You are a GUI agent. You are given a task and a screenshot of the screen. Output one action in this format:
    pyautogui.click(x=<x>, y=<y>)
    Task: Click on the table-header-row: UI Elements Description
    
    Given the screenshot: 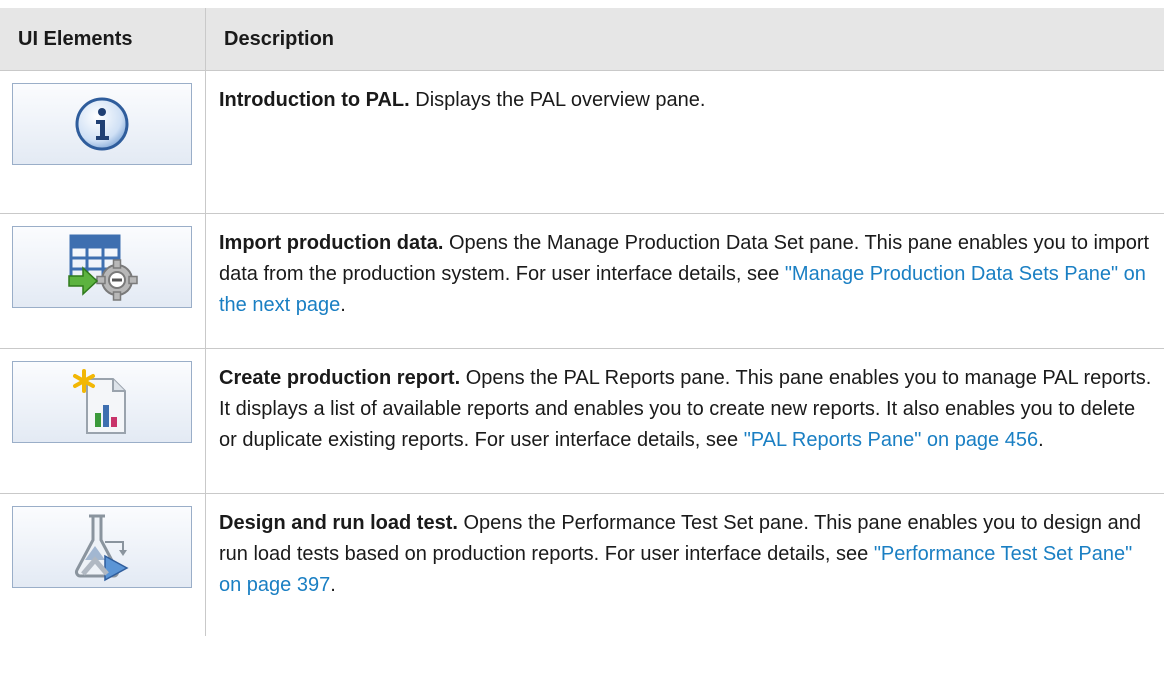 What is the action you would take?
    pyautogui.click(x=582, y=39)
    